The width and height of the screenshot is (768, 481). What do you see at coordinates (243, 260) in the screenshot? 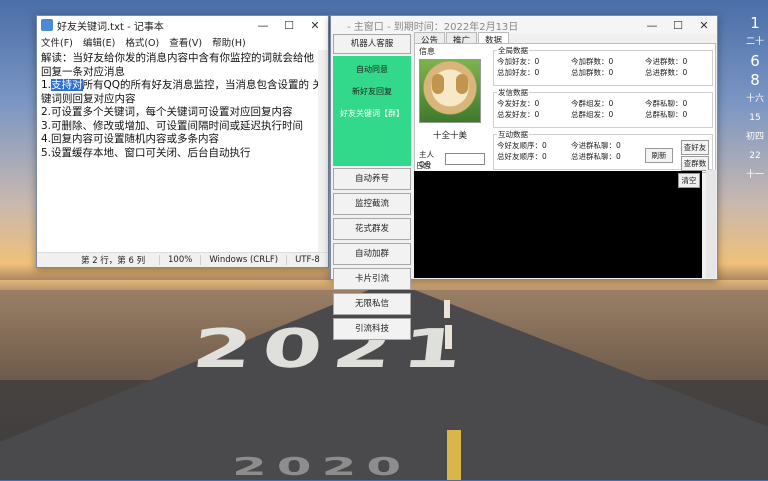
I see `line-ending: Windows (CRLF)` at bounding box center [243, 260].